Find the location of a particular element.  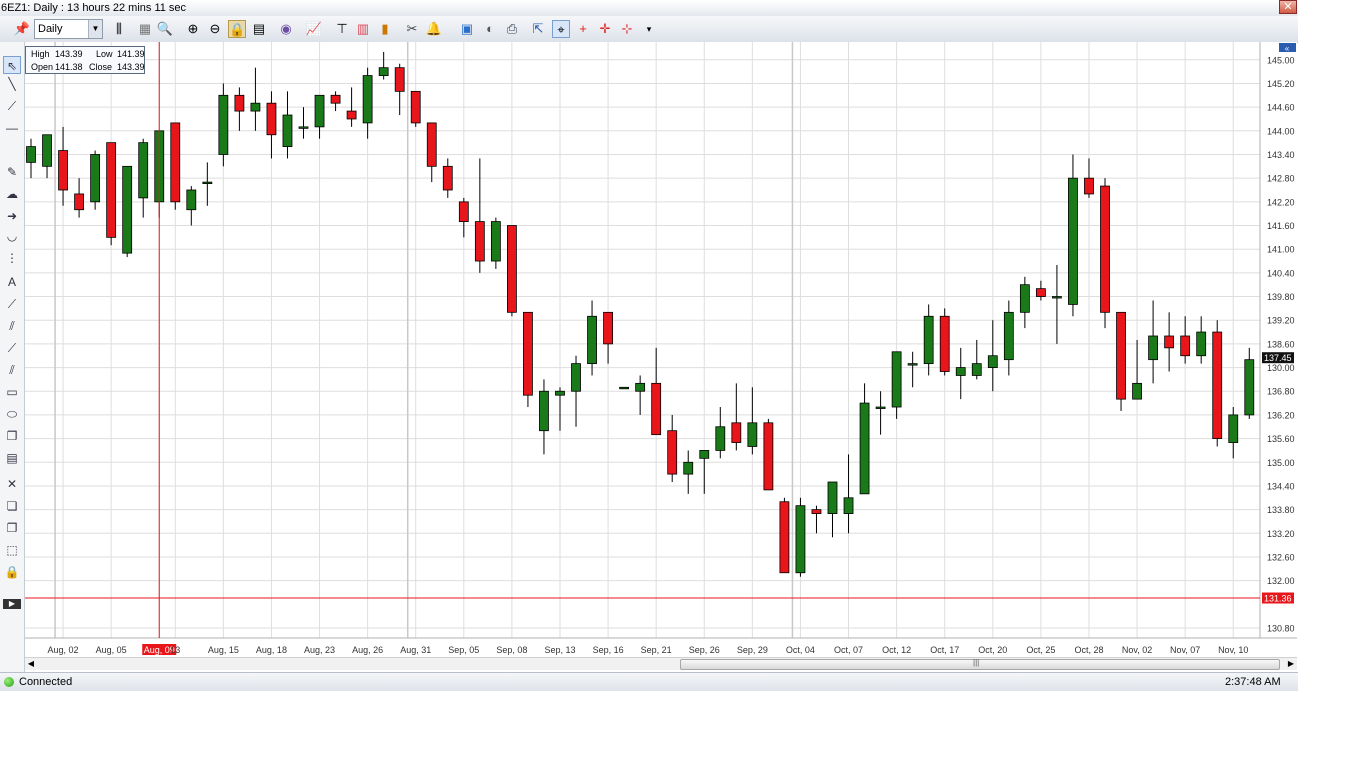

scroll-right-icon: ▶ is located at coordinates (1291, 664).